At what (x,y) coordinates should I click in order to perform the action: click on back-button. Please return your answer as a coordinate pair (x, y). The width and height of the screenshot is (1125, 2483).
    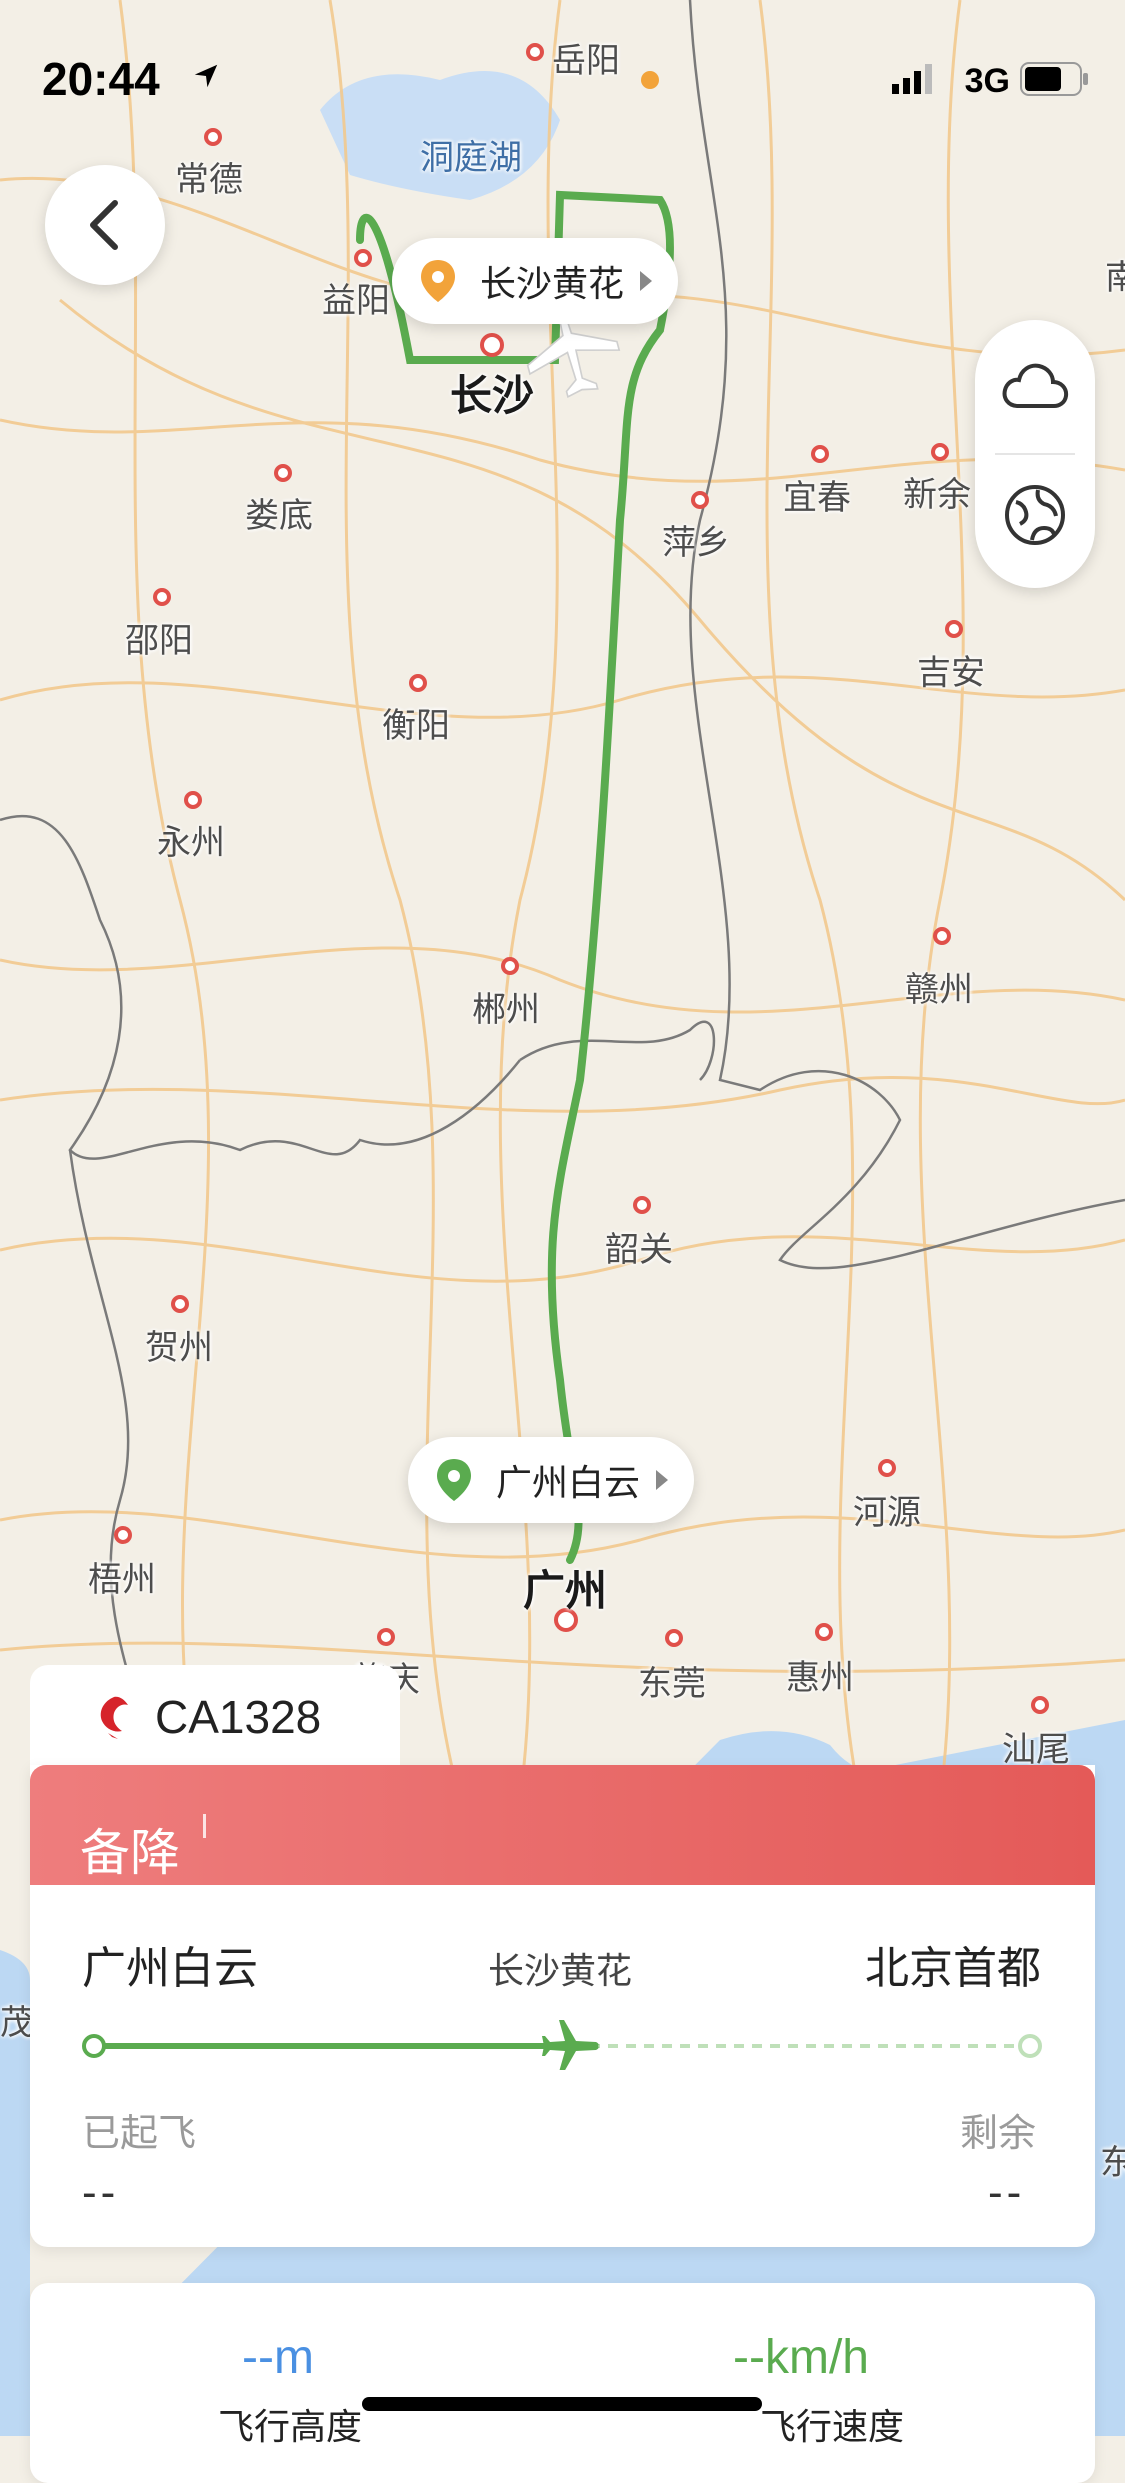
    Looking at the image, I should click on (105, 225).